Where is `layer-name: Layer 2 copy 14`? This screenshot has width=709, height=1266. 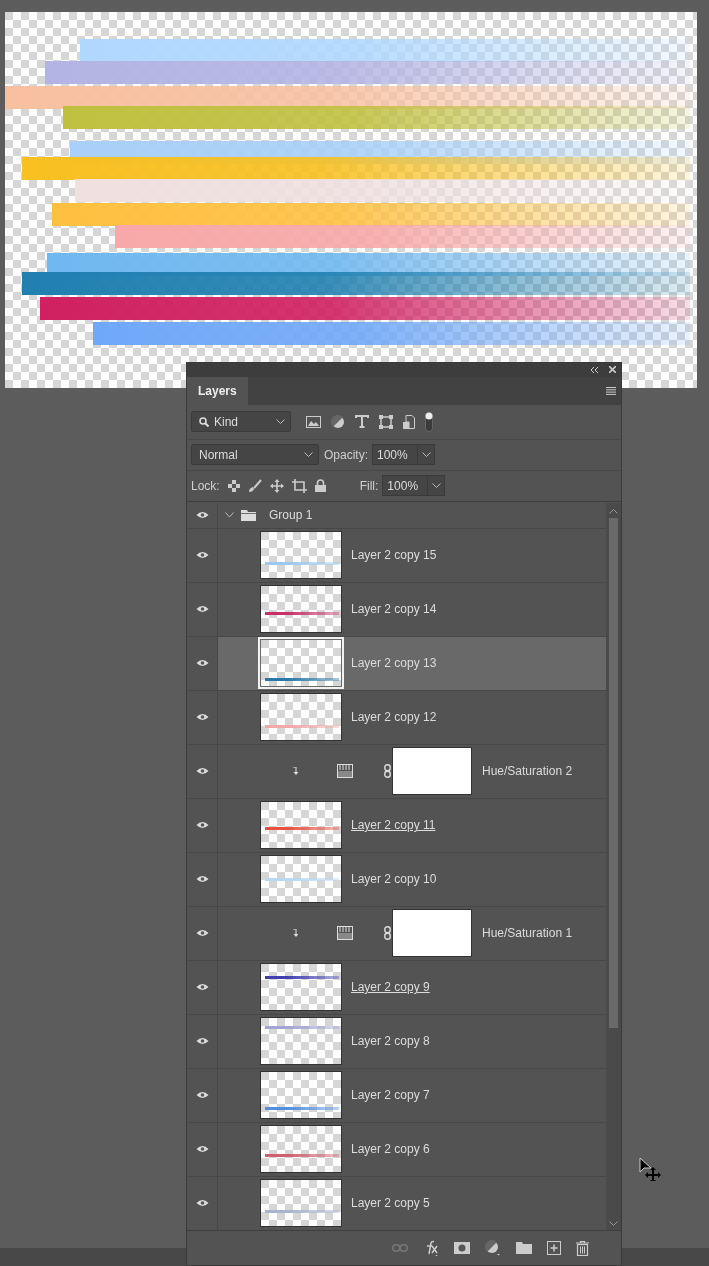 layer-name: Layer 2 copy 14 is located at coordinates (394, 609).